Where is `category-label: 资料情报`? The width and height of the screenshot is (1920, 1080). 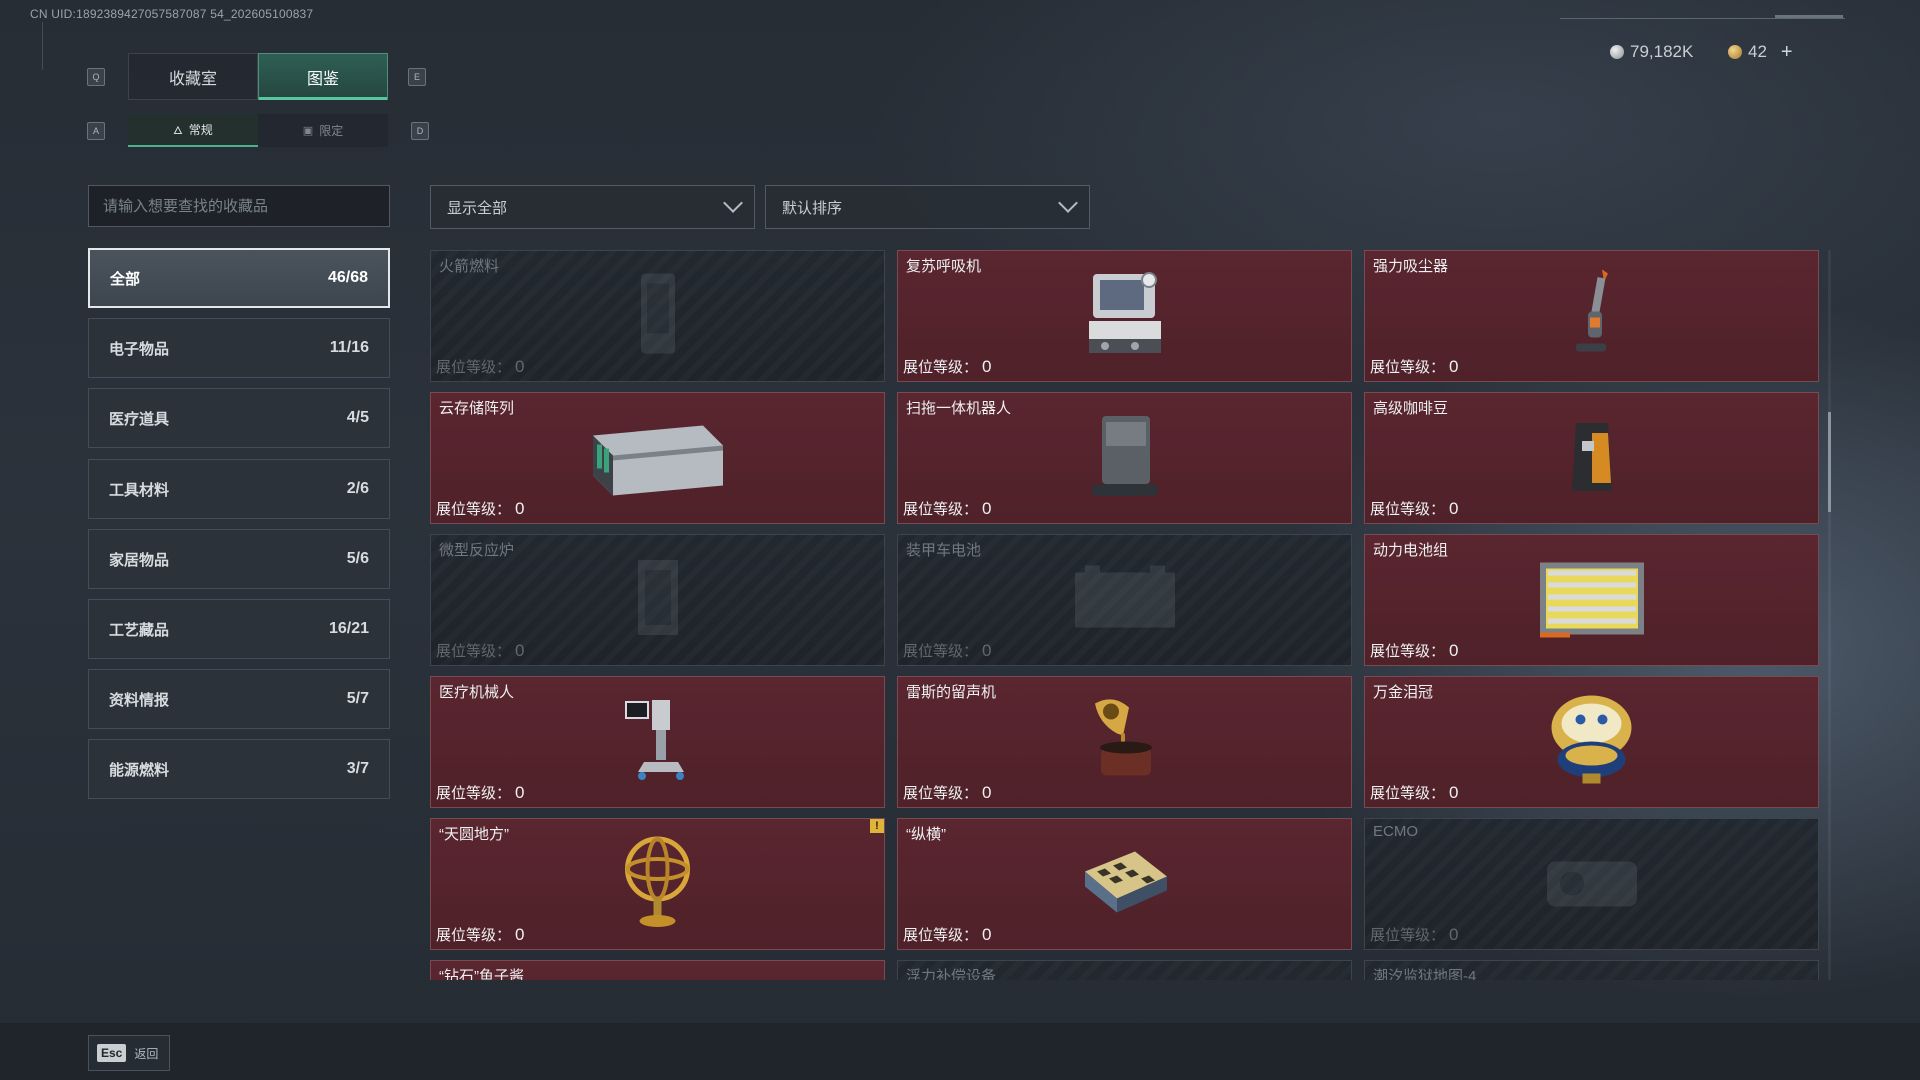
category-label: 资料情报 is located at coordinates (139, 700).